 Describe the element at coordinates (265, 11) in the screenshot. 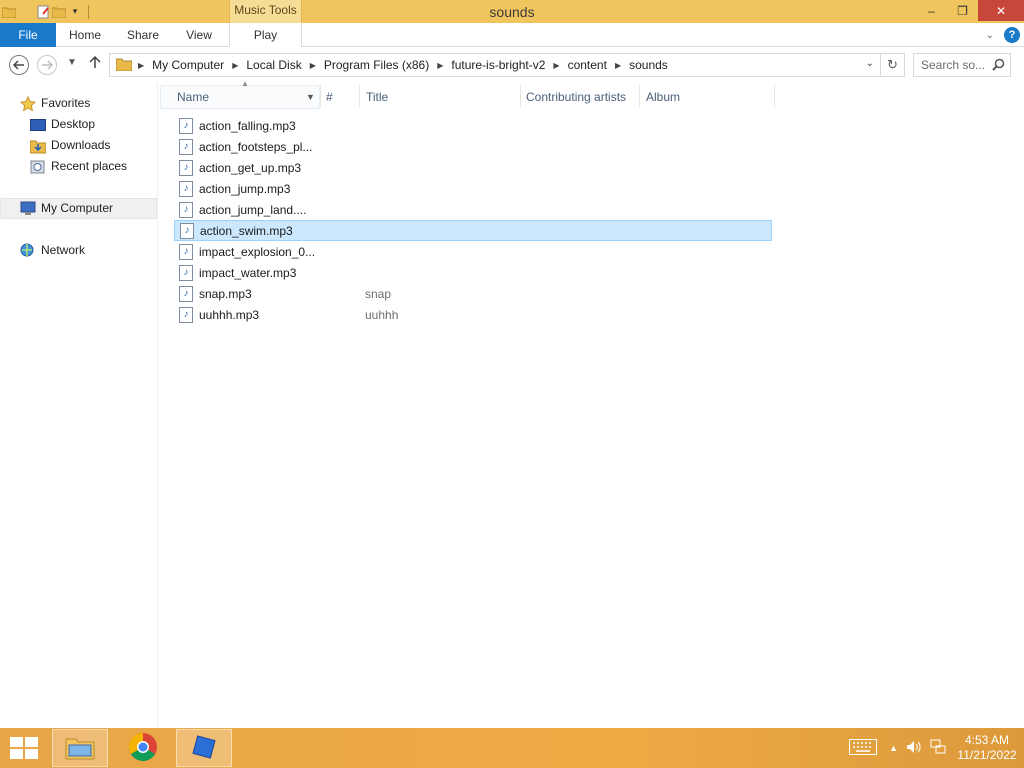

I see `music-tools-header: Music Tools` at that location.